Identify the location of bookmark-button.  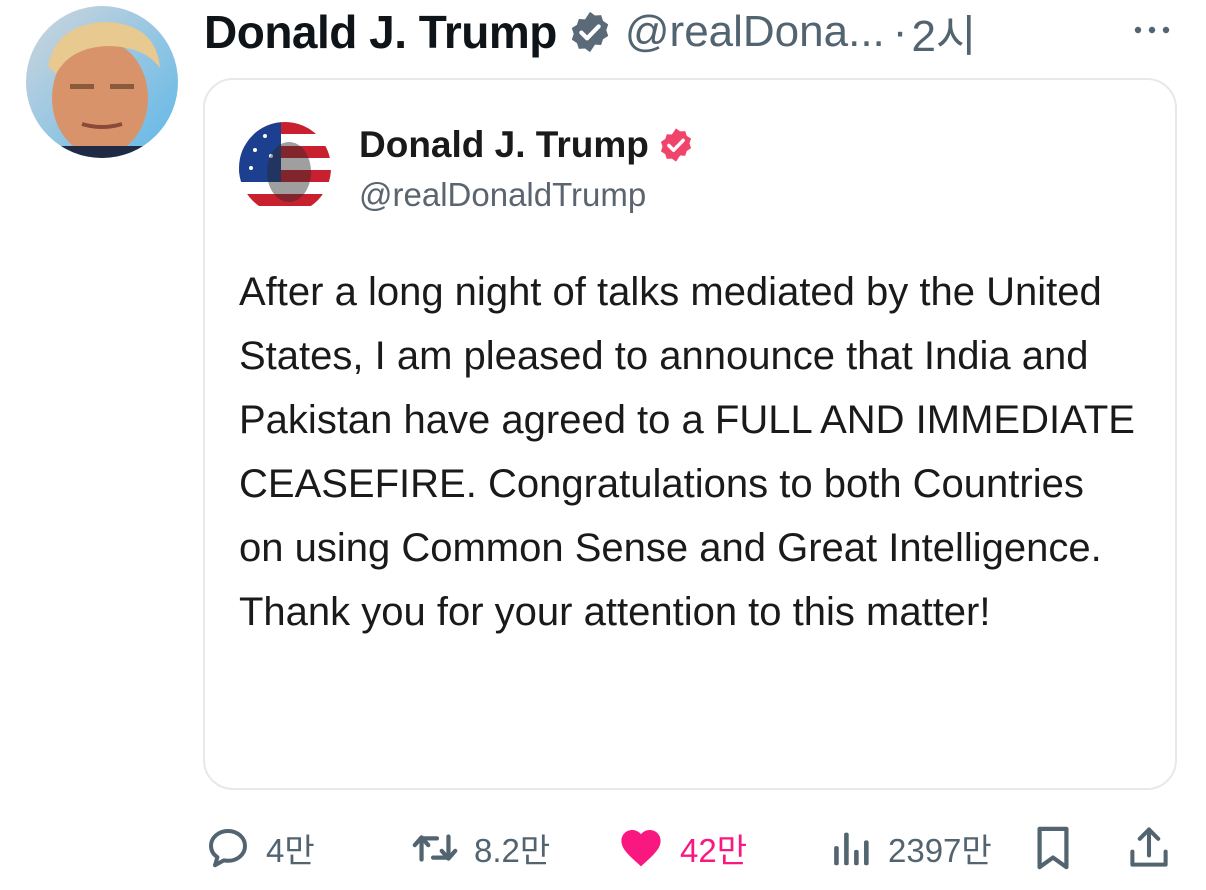
(1053, 848).